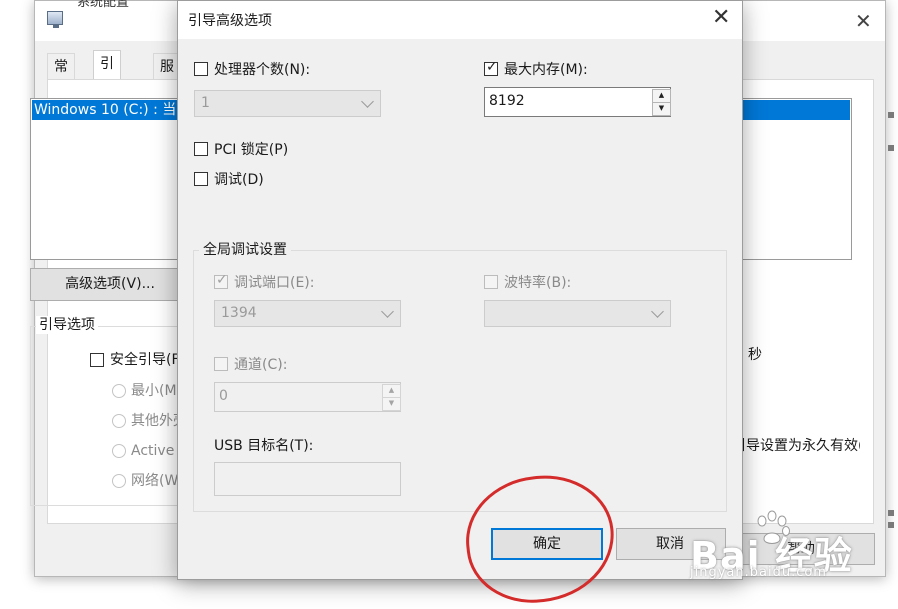 The width and height of the screenshot is (898, 609). I want to click on radio-ad-repair, so click(119, 451).